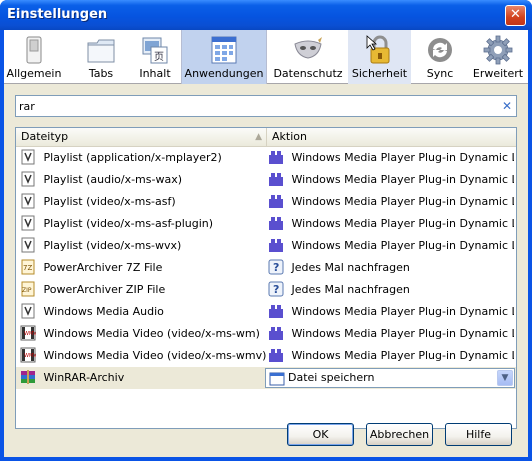  Describe the element at coordinates (143, 378) in the screenshot. I see `file-type-cell: WinRAR-Archiv` at that location.